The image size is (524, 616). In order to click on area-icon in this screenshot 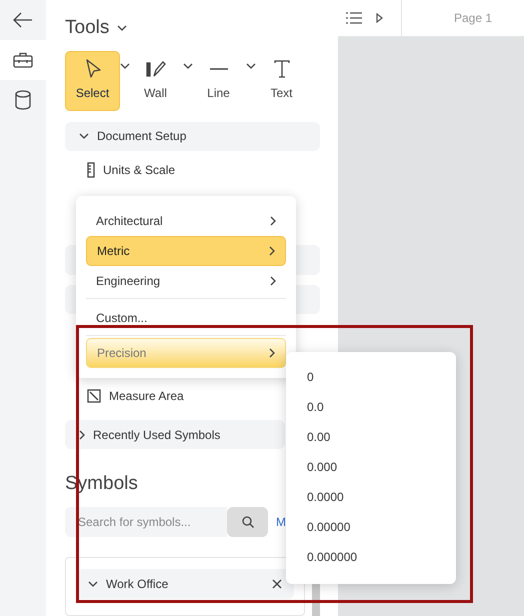, I will do `click(94, 396)`.